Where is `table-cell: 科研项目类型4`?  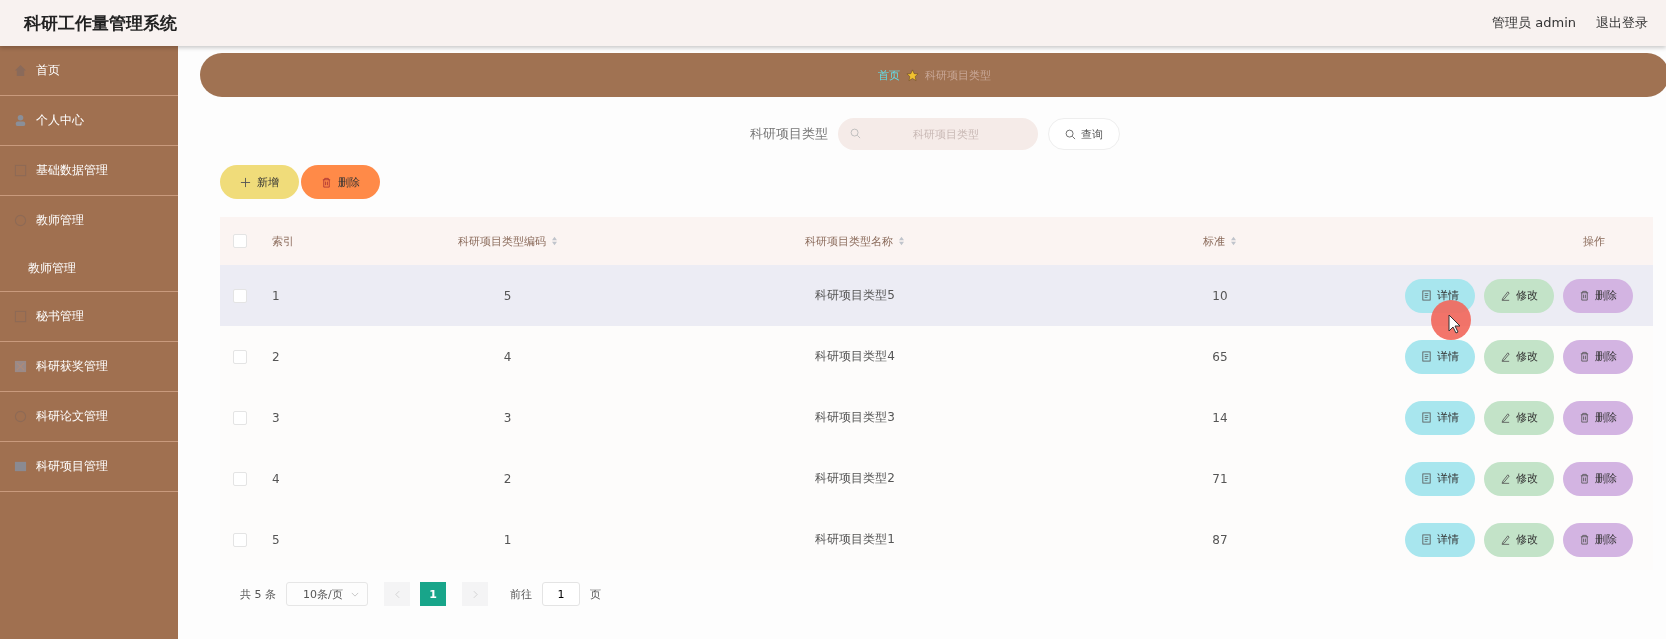 table-cell: 科研项目类型4 is located at coordinates (855, 356).